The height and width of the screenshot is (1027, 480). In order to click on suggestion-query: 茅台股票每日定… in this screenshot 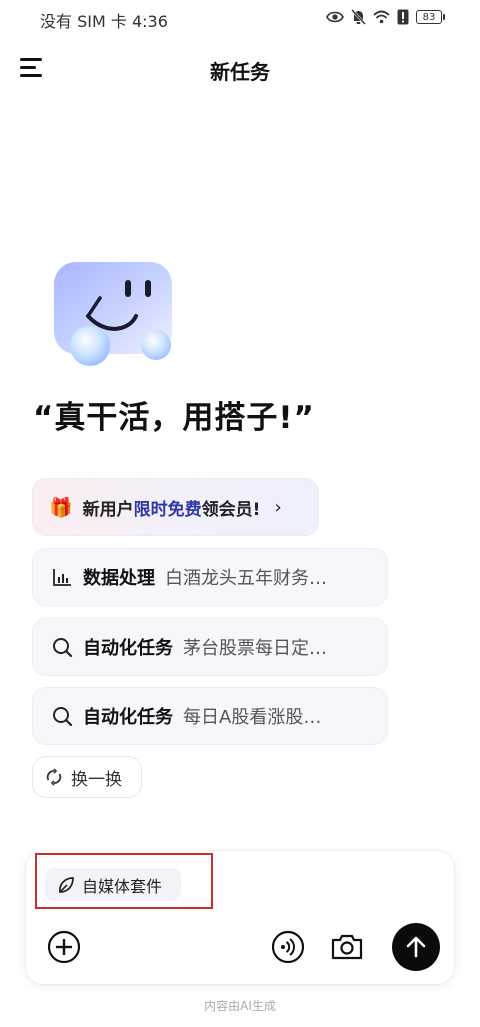, I will do `click(255, 648)`.